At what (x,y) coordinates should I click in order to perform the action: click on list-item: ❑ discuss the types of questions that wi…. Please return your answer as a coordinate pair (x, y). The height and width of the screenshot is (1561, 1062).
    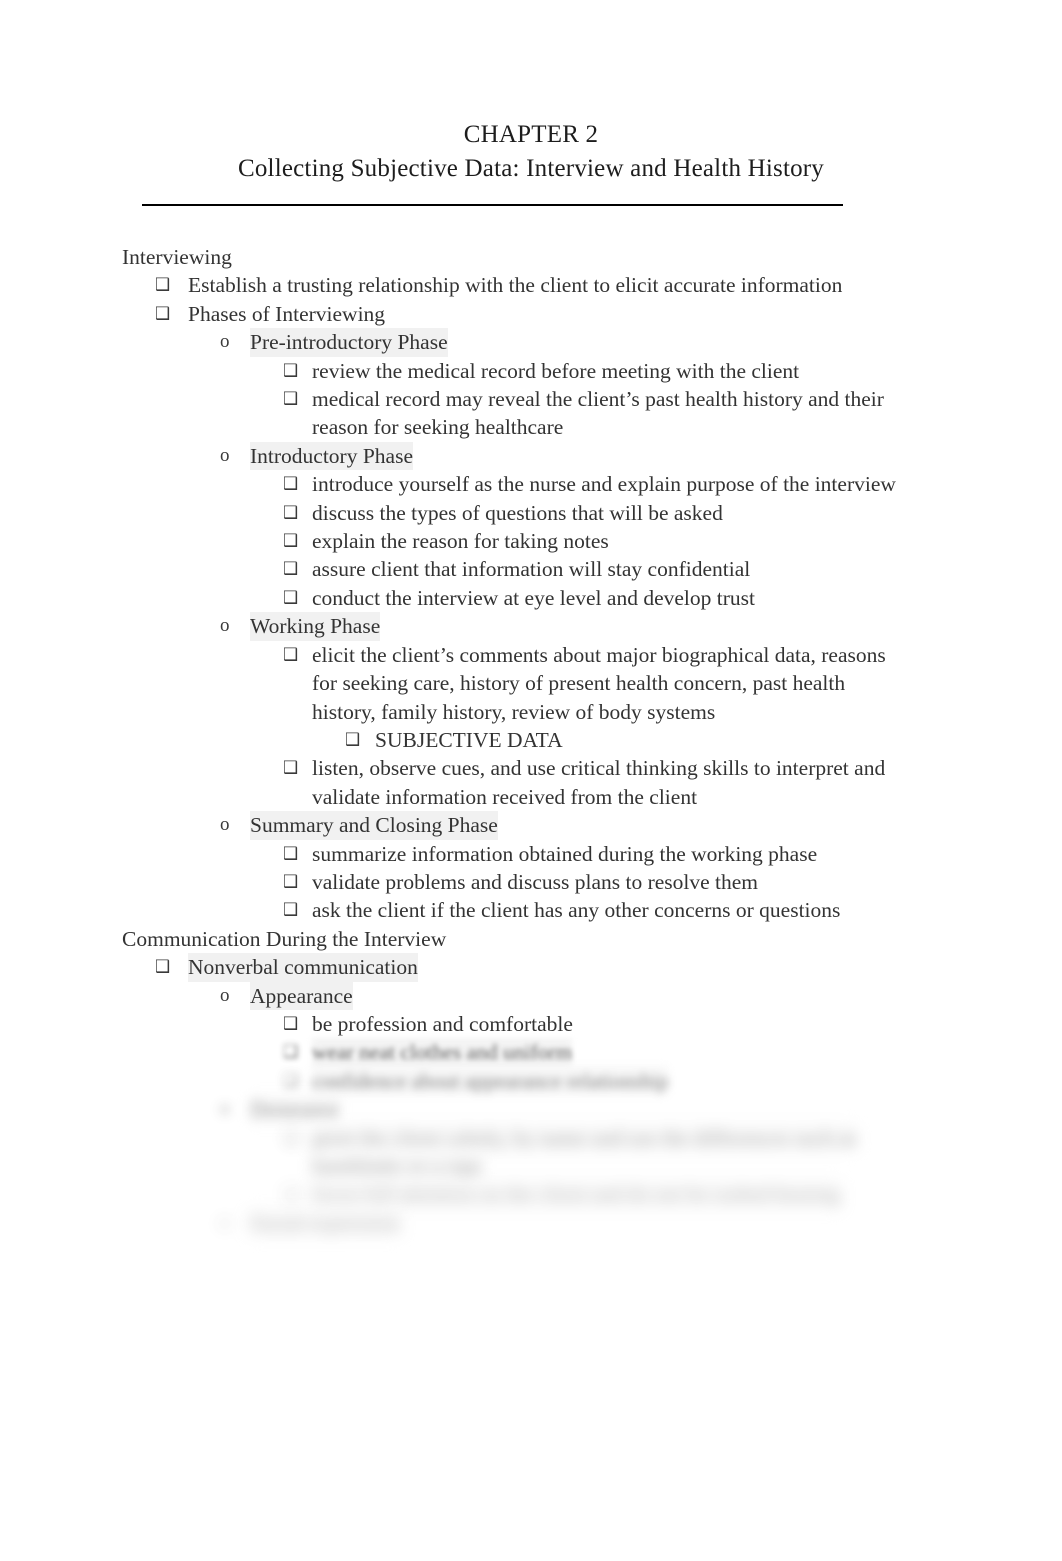
    Looking at the image, I should click on (531, 513).